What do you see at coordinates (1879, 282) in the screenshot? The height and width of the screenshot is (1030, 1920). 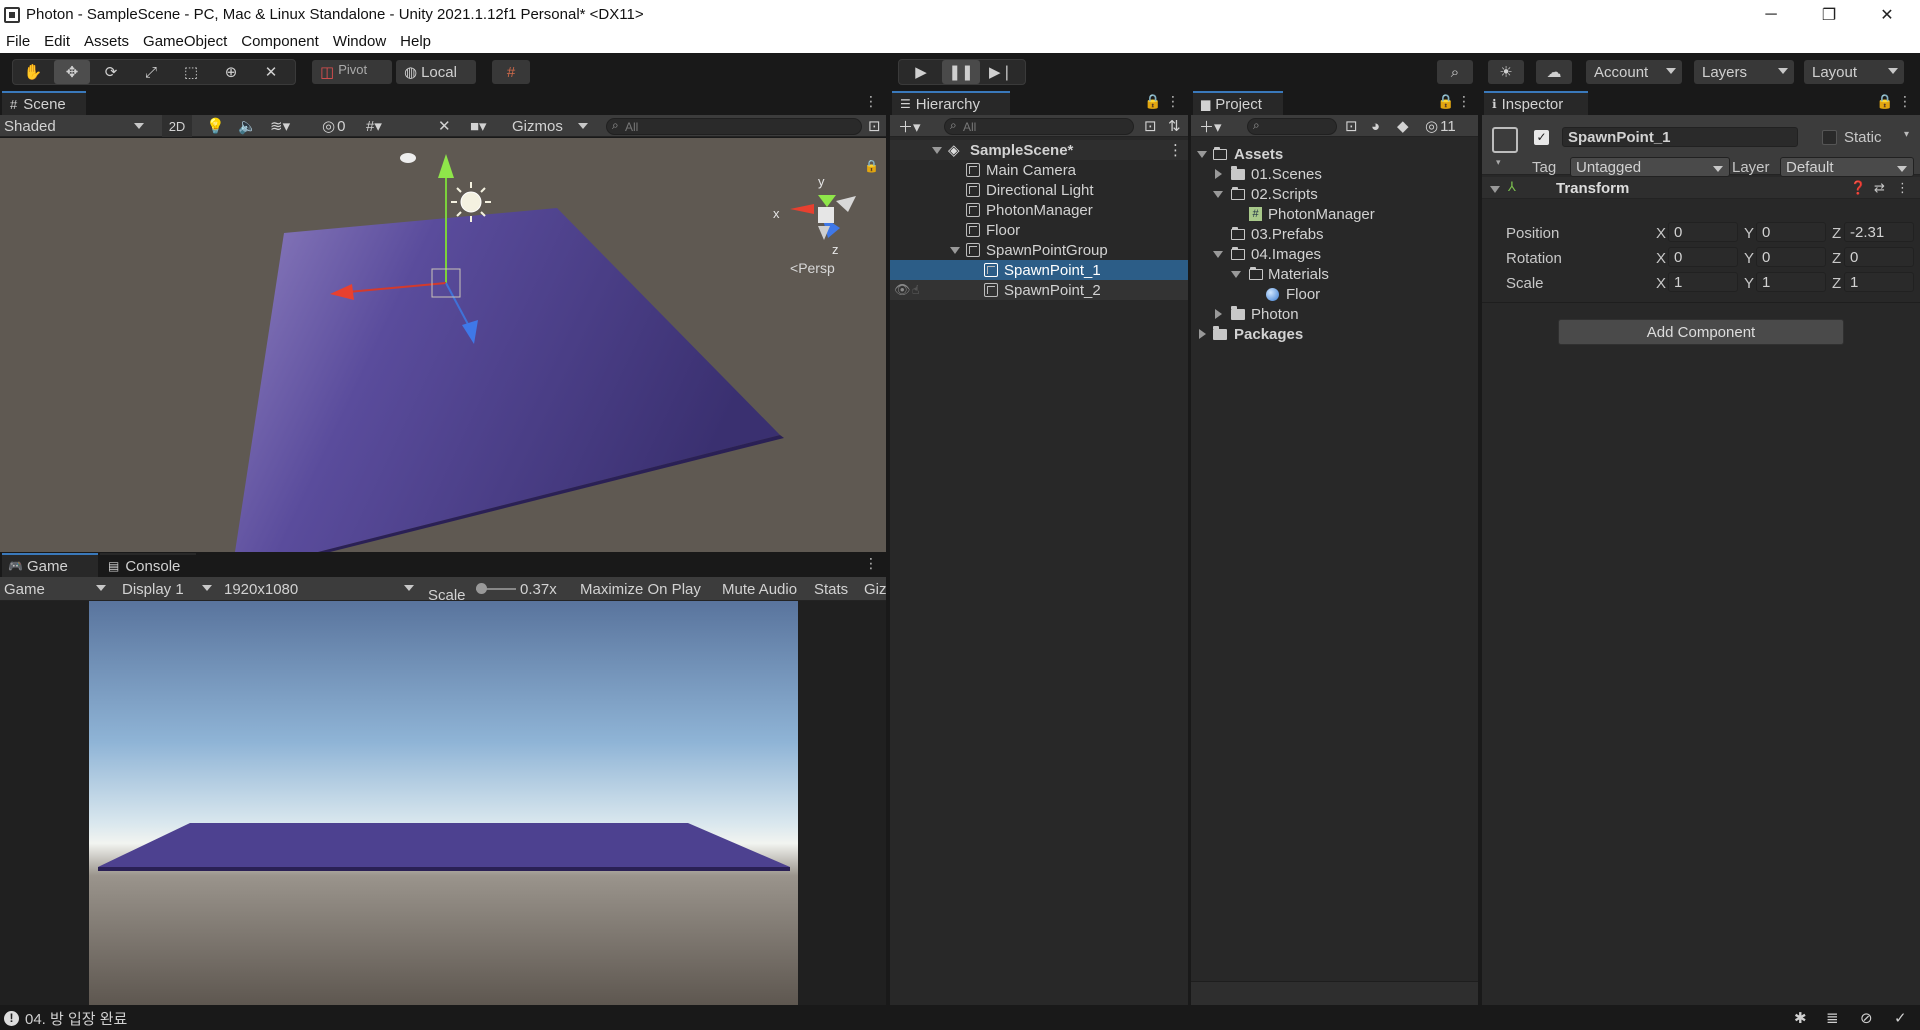 I see `scale-z-field: 1` at bounding box center [1879, 282].